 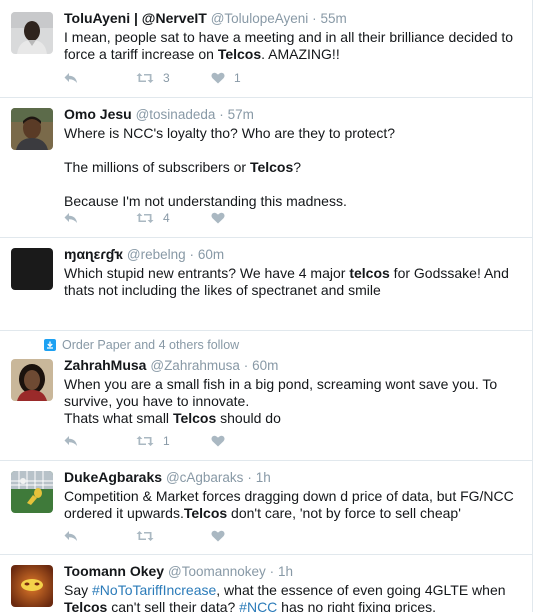 What do you see at coordinates (300, 54) in the screenshot?
I see `text-segment: . AMAZING!!` at bounding box center [300, 54].